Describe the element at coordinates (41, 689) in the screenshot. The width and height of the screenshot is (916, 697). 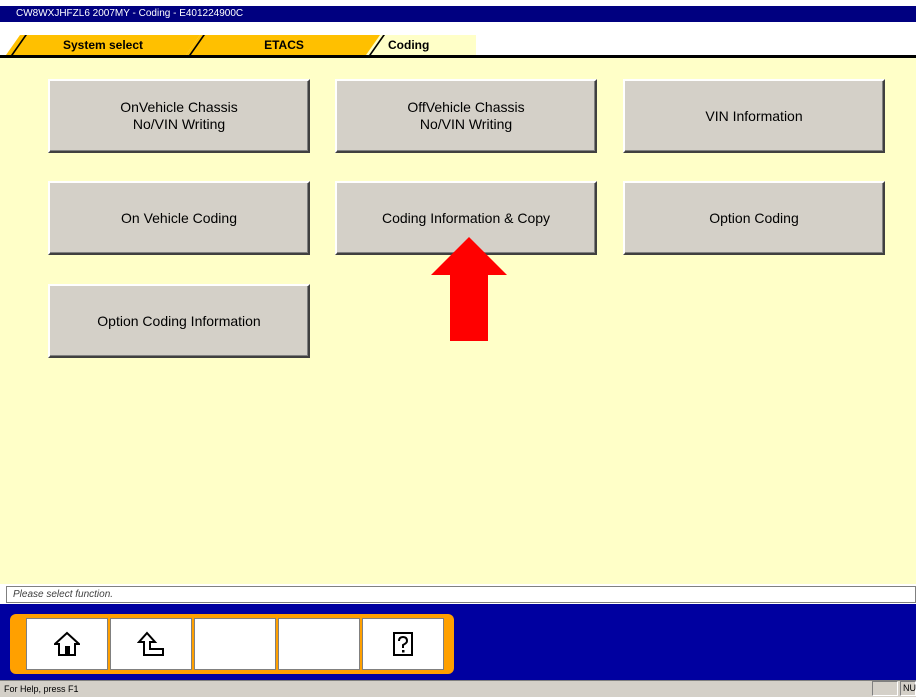
I see `status-help-text: For Help, press F1` at that location.